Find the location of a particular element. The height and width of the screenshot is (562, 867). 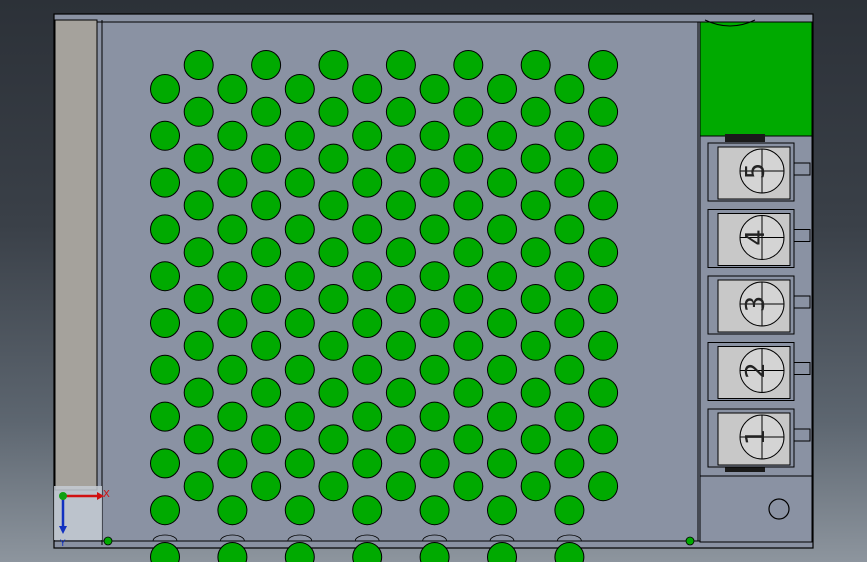

triad-y-label: Y is located at coordinates (62, 544).